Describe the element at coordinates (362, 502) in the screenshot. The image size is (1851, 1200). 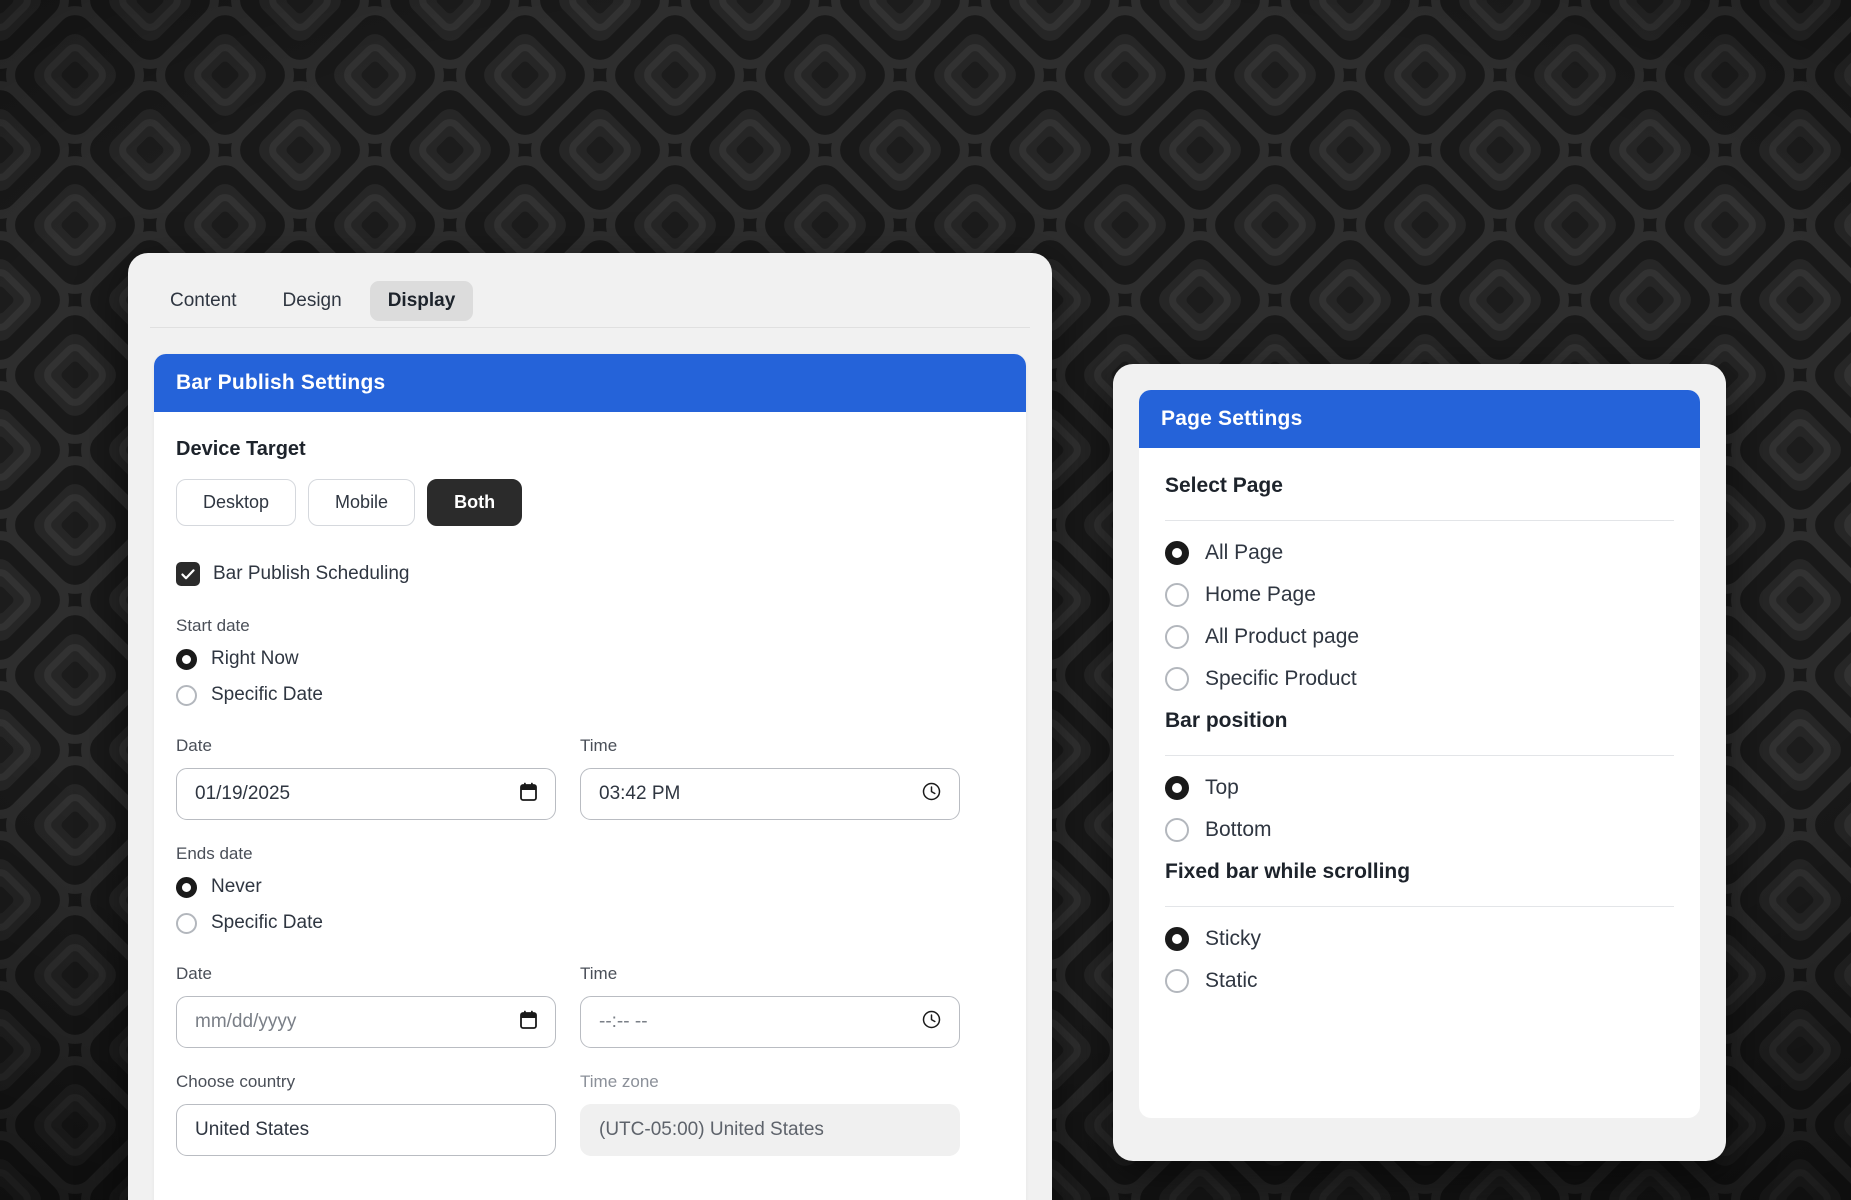
I see `device-target-mobile-button: Mobile` at that location.